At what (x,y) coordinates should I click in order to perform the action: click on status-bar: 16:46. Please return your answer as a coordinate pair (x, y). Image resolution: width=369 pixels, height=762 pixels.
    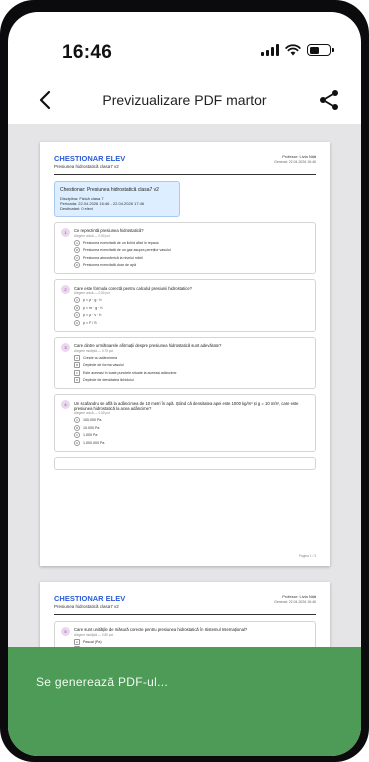
    Looking at the image, I should click on (184, 42).